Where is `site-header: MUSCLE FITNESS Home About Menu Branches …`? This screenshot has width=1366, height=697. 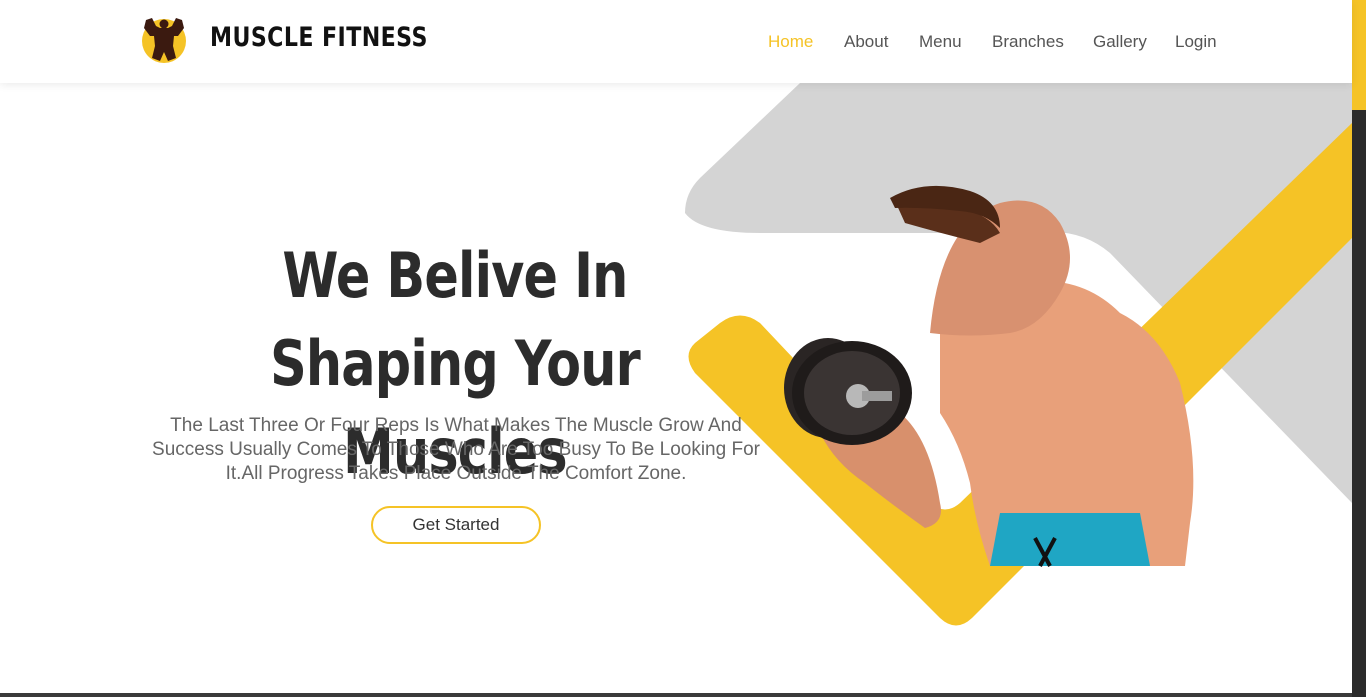
site-header: MUSCLE FITNESS Home About Menu Branches … is located at coordinates (676, 41).